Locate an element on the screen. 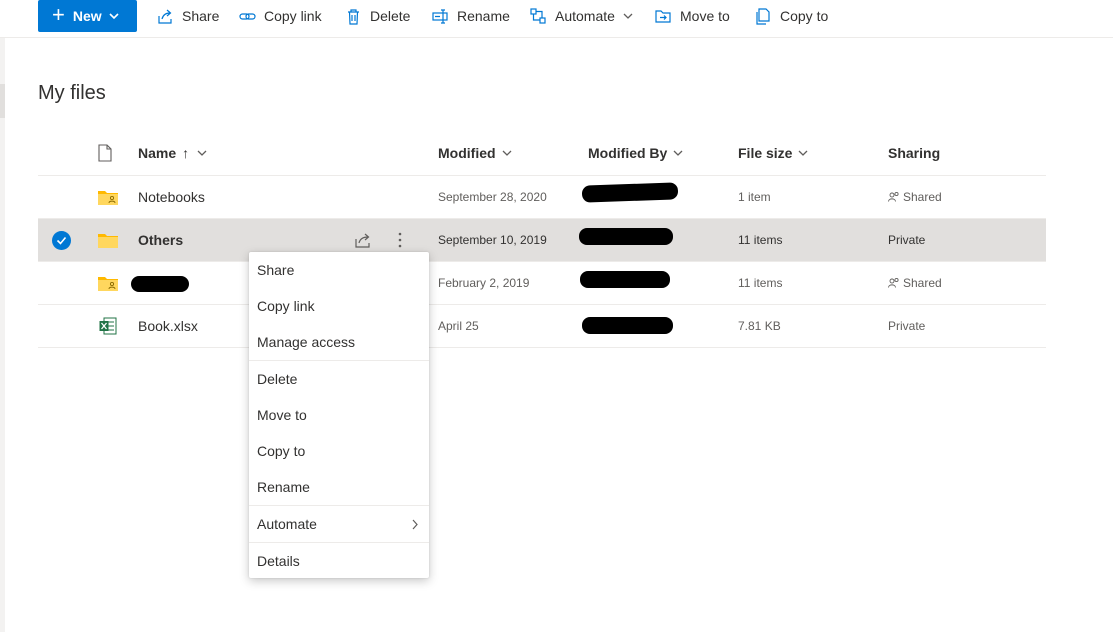 Image resolution: width=1113 pixels, height=632 pixels. menu-item-label: Share is located at coordinates (276, 270).